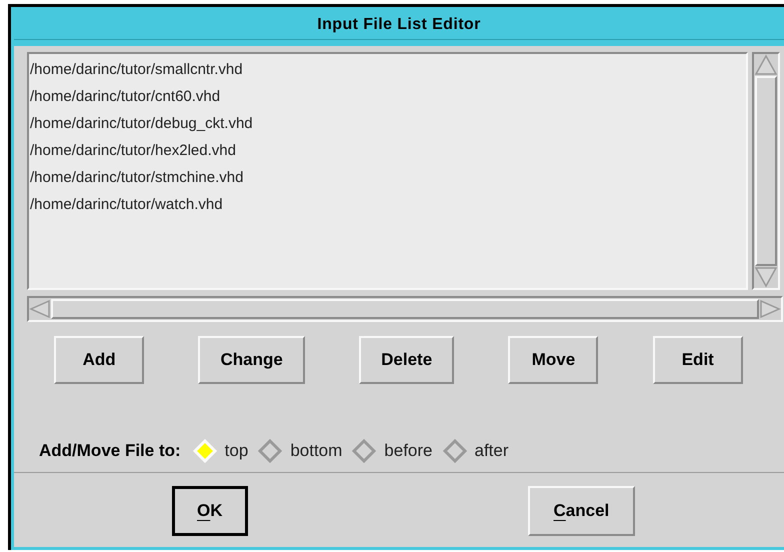 This screenshot has height=552, width=784. Describe the element at coordinates (491, 451) in the screenshot. I see `radio-label: after` at that location.